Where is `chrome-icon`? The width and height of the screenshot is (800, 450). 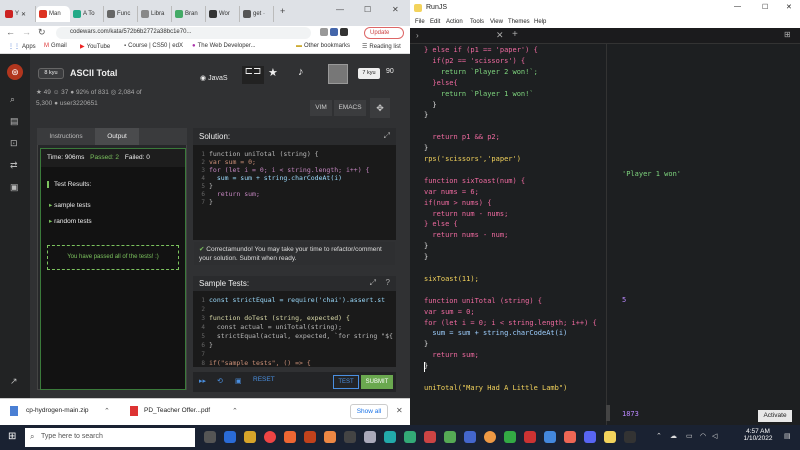 chrome-icon is located at coordinates (270, 437).